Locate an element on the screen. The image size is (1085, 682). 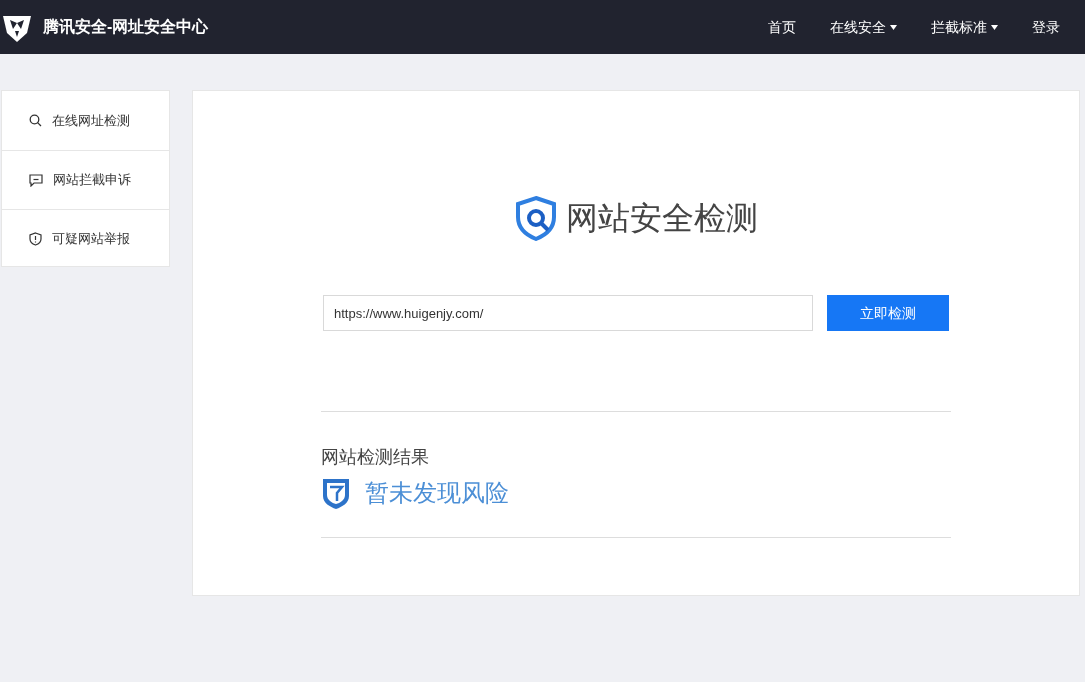
sidebar-label: 可疑网站举报 is located at coordinates (91, 239).